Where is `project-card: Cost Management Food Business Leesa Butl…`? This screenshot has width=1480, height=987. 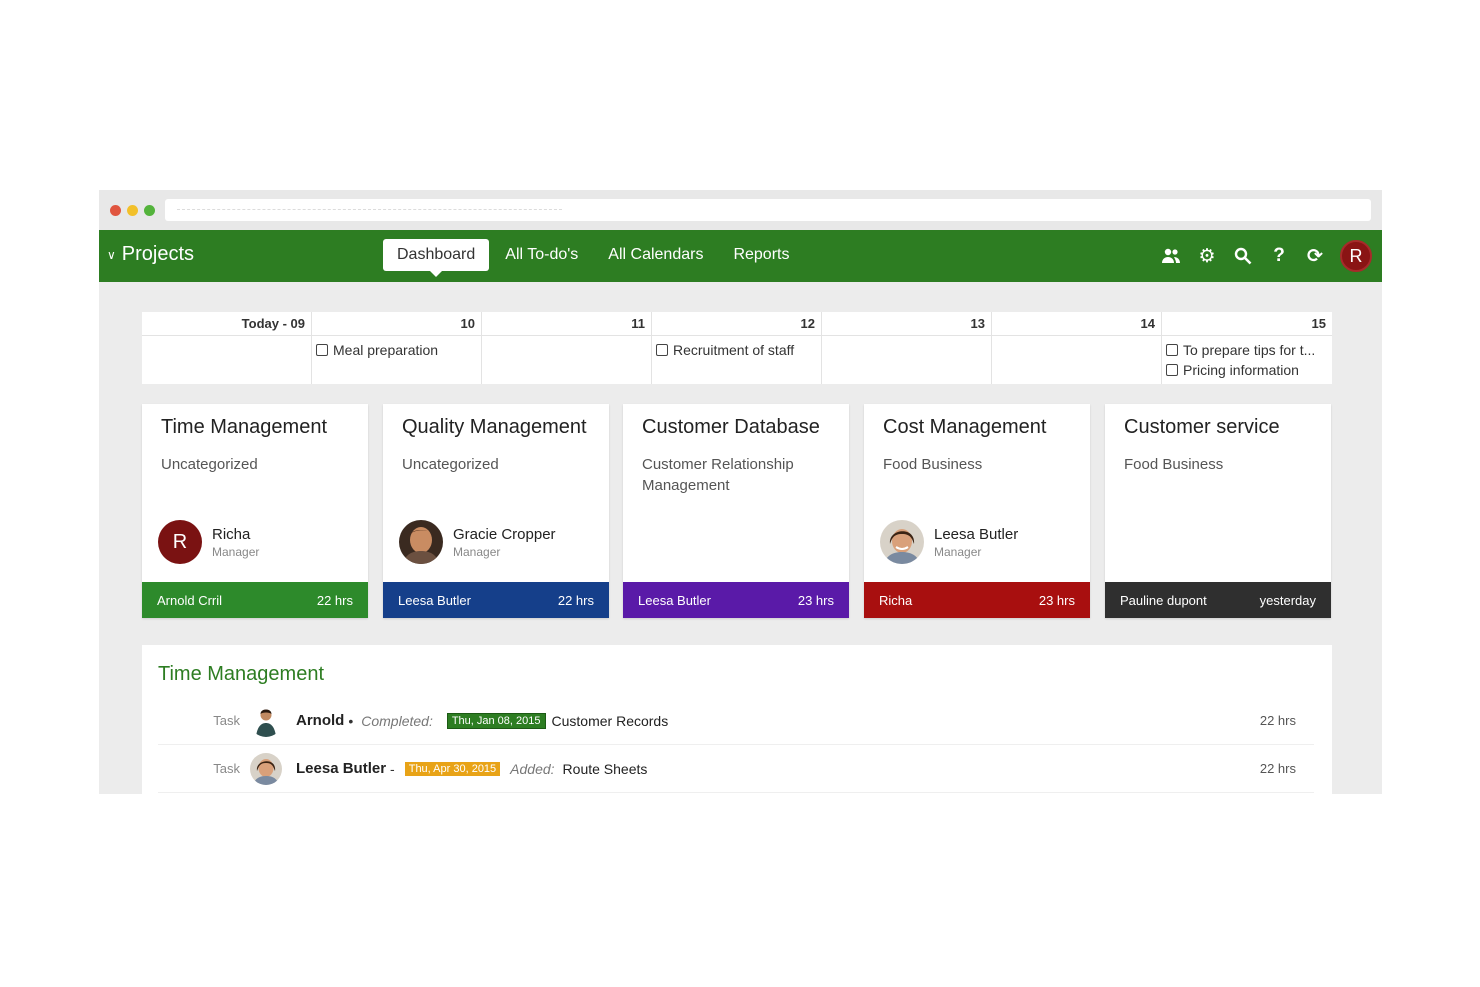 project-card: Cost Management Food Business Leesa Butl… is located at coordinates (977, 511).